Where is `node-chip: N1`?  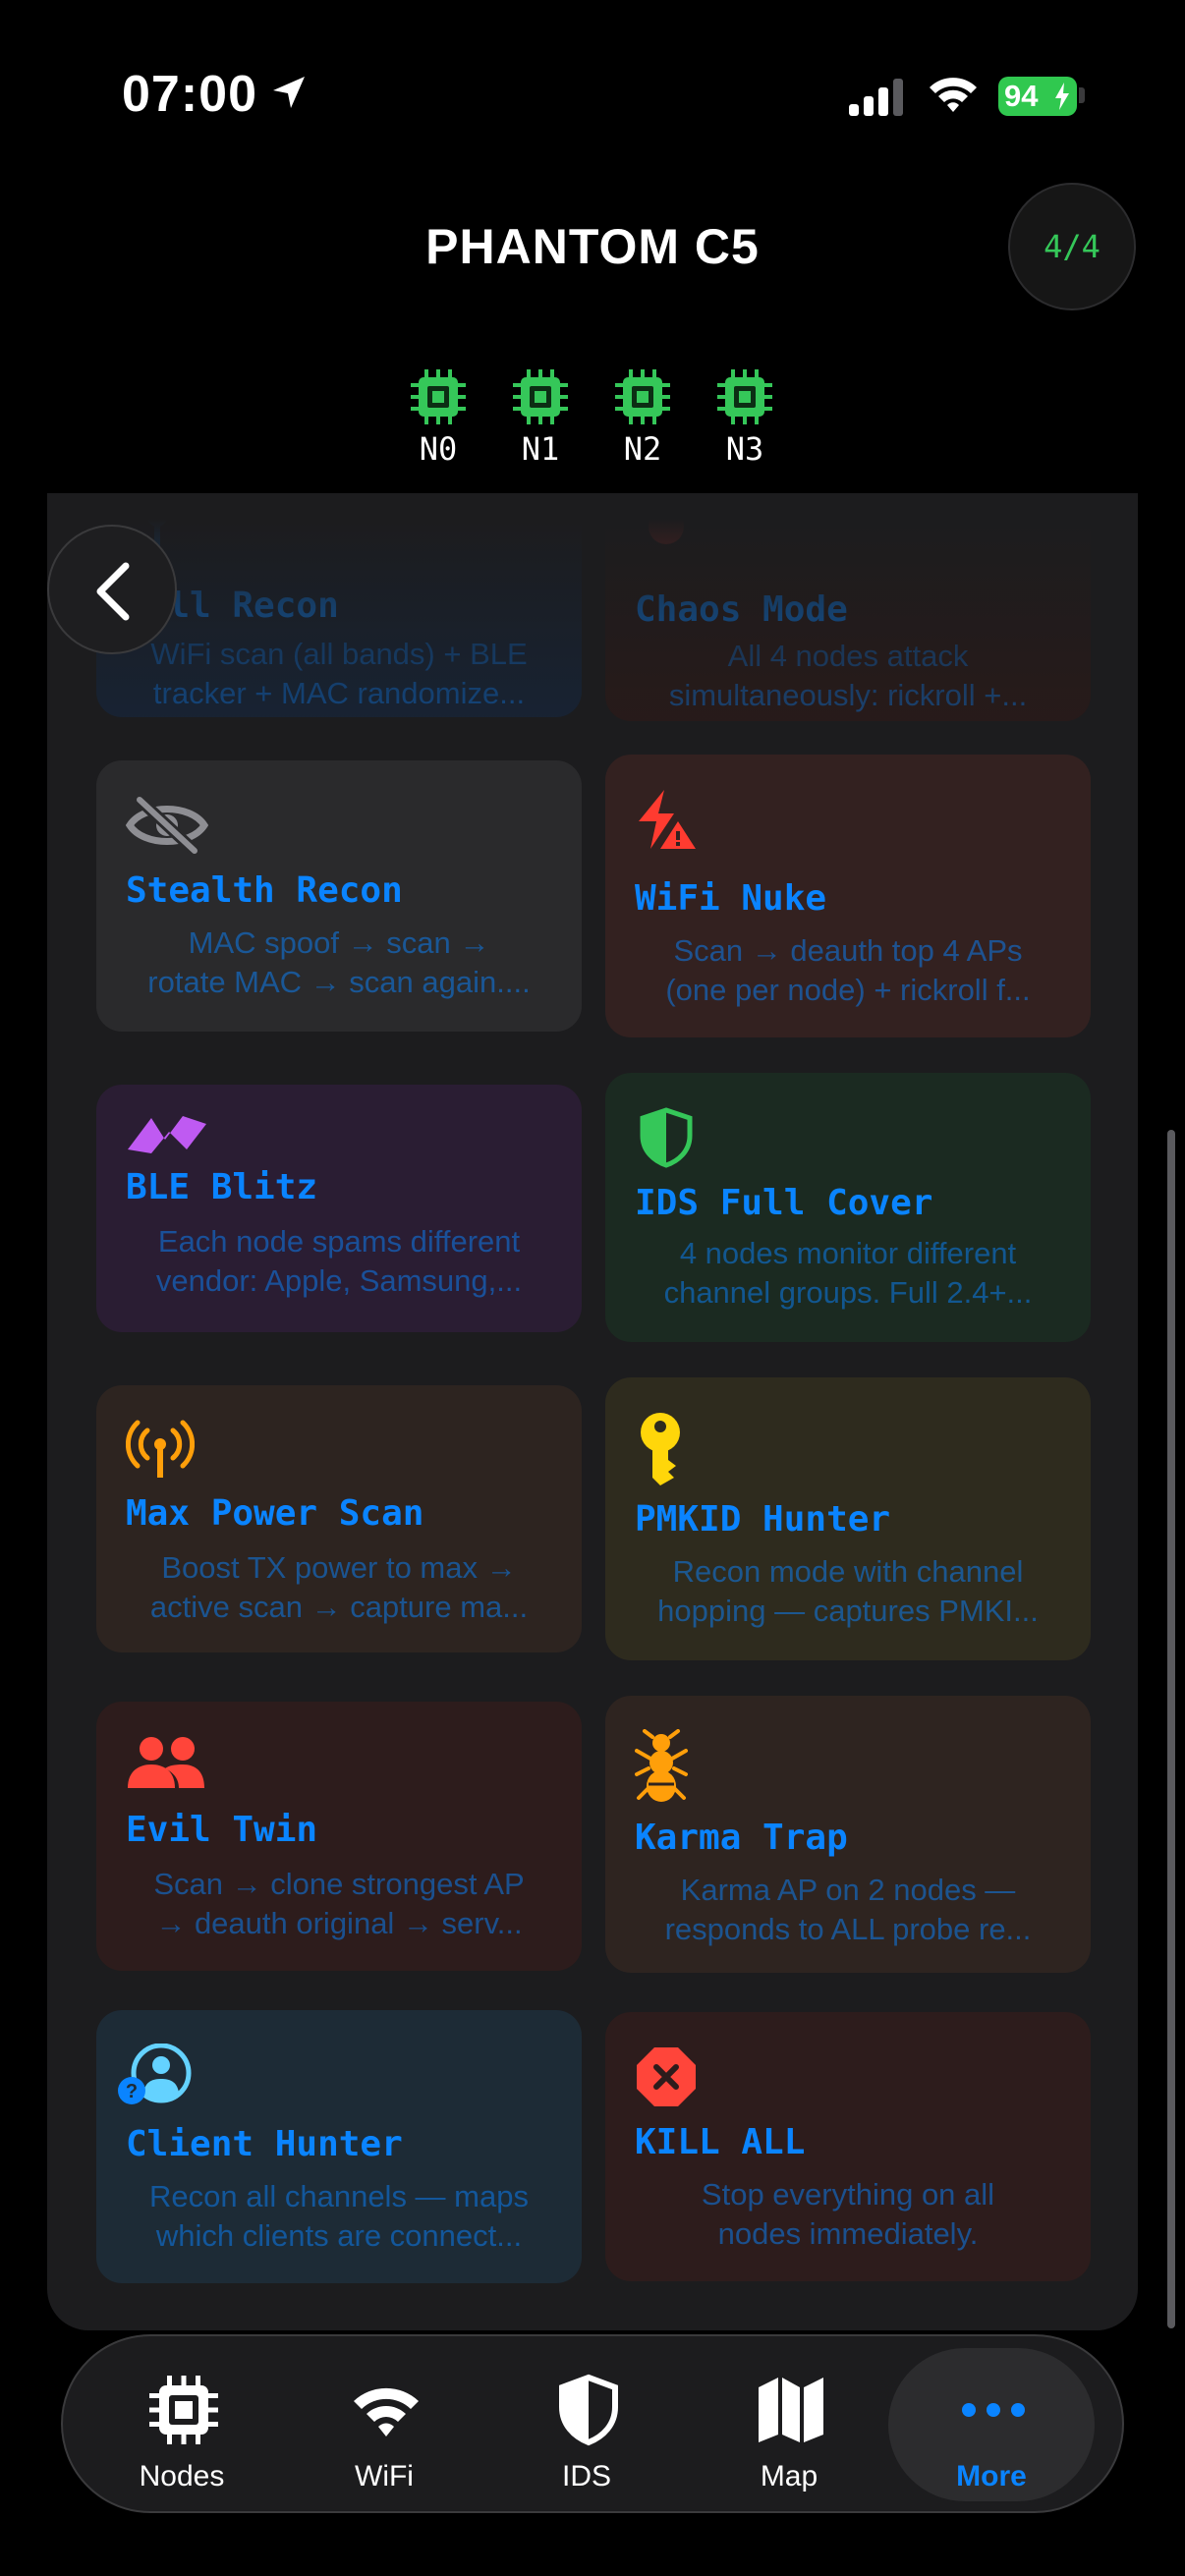 node-chip: N1 is located at coordinates (540, 418).